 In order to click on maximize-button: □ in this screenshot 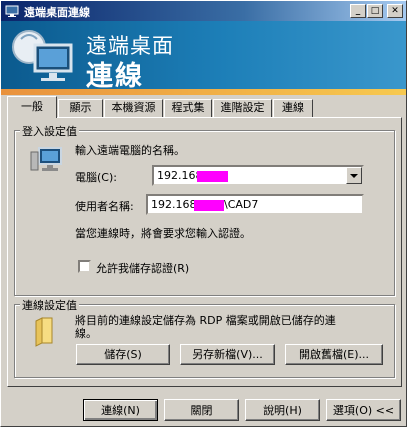, I will do `click(375, 11)`.